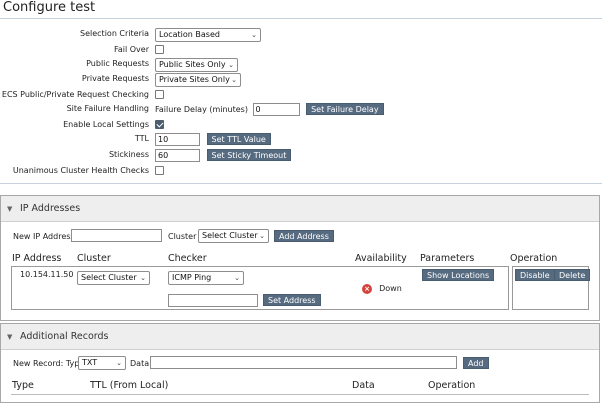 This screenshot has height=405, width=602. What do you see at coordinates (192, 277) in the screenshot?
I see `checker-value: ICMP Ping` at bounding box center [192, 277].